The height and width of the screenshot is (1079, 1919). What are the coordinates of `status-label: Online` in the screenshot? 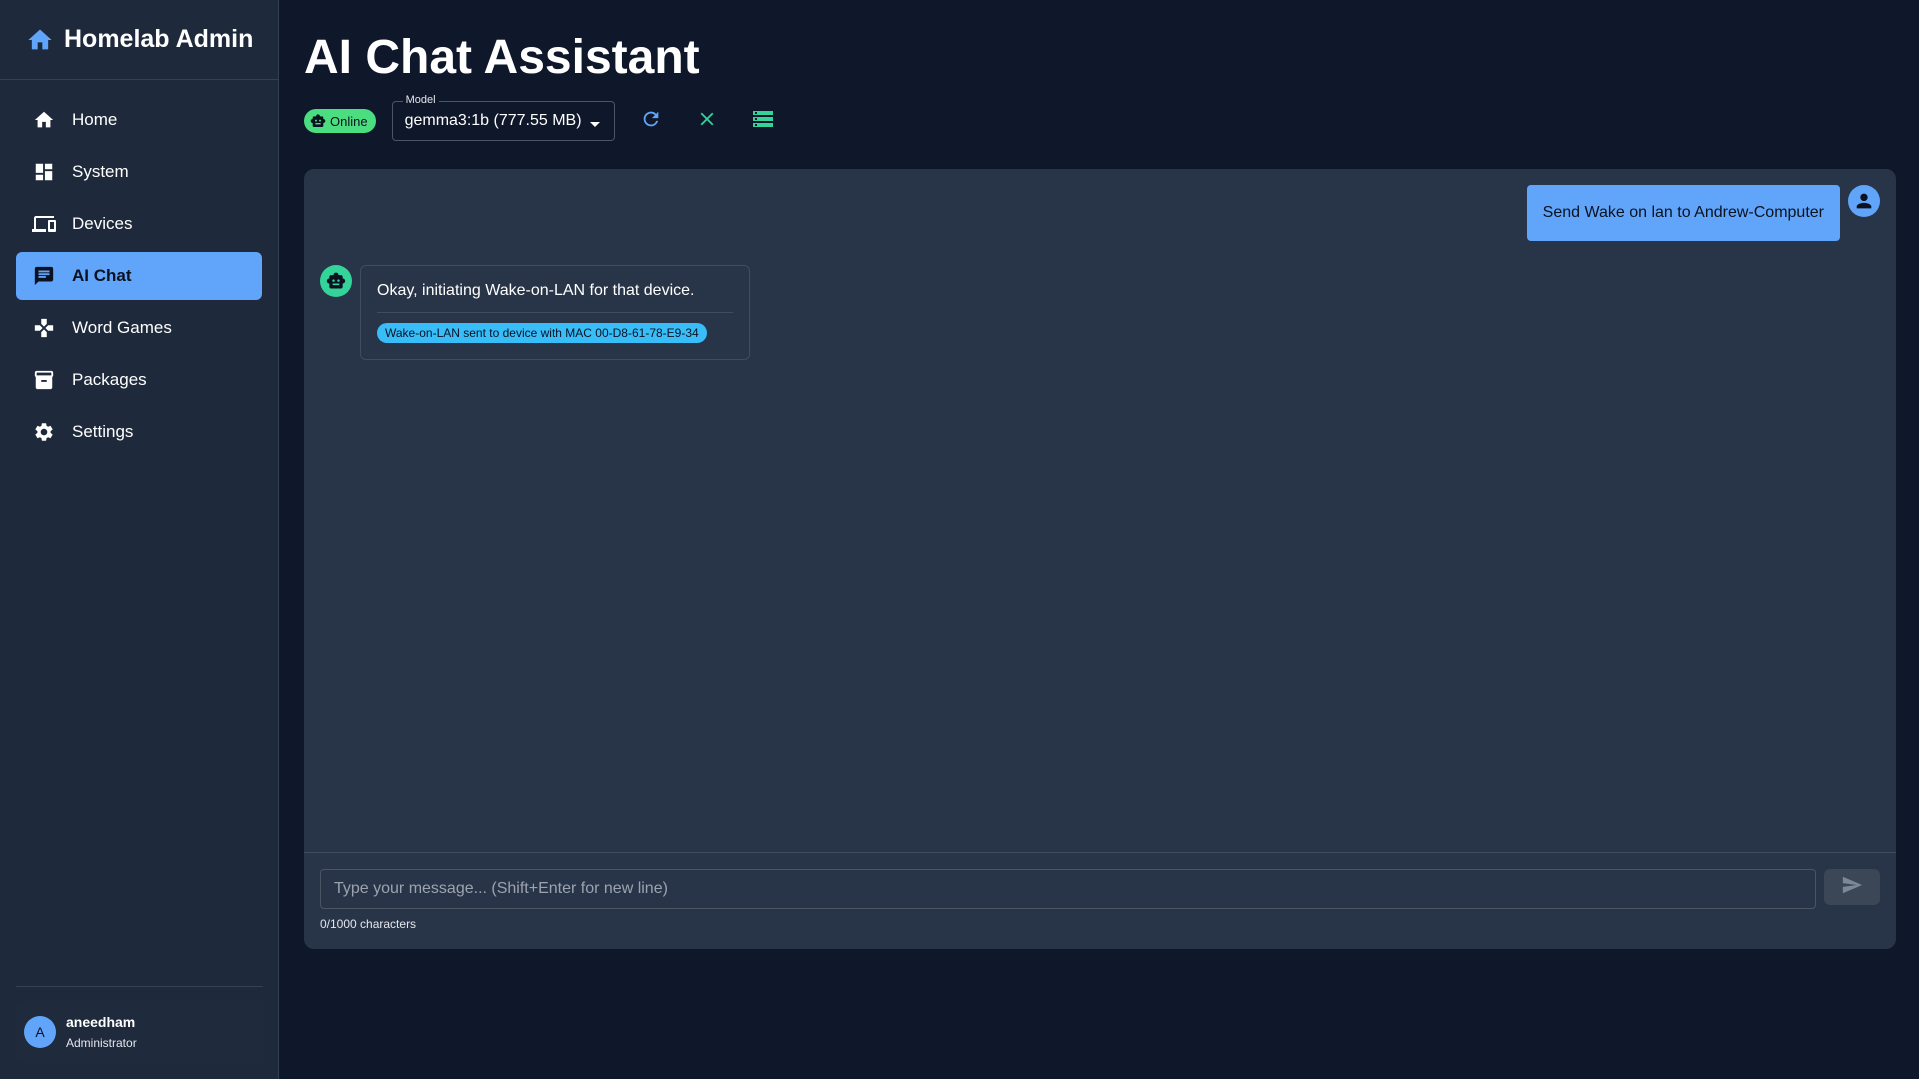 It's located at (349, 121).